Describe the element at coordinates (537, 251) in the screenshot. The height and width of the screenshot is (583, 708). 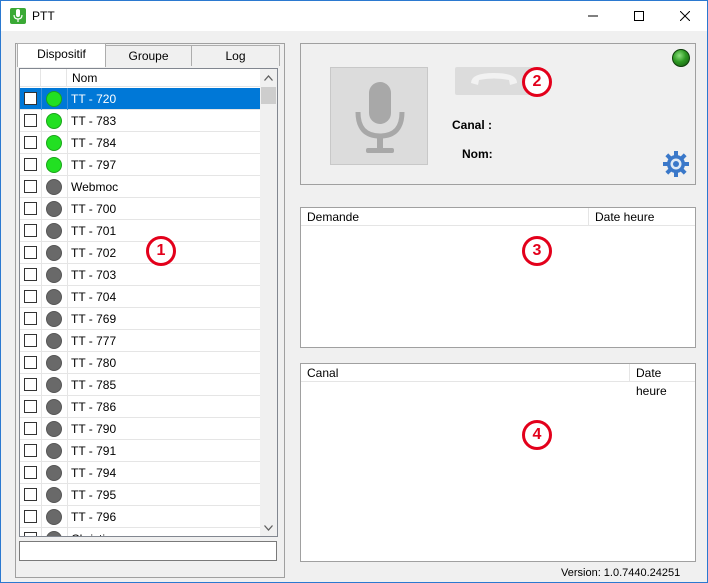
I see `marker-3: 3` at that location.